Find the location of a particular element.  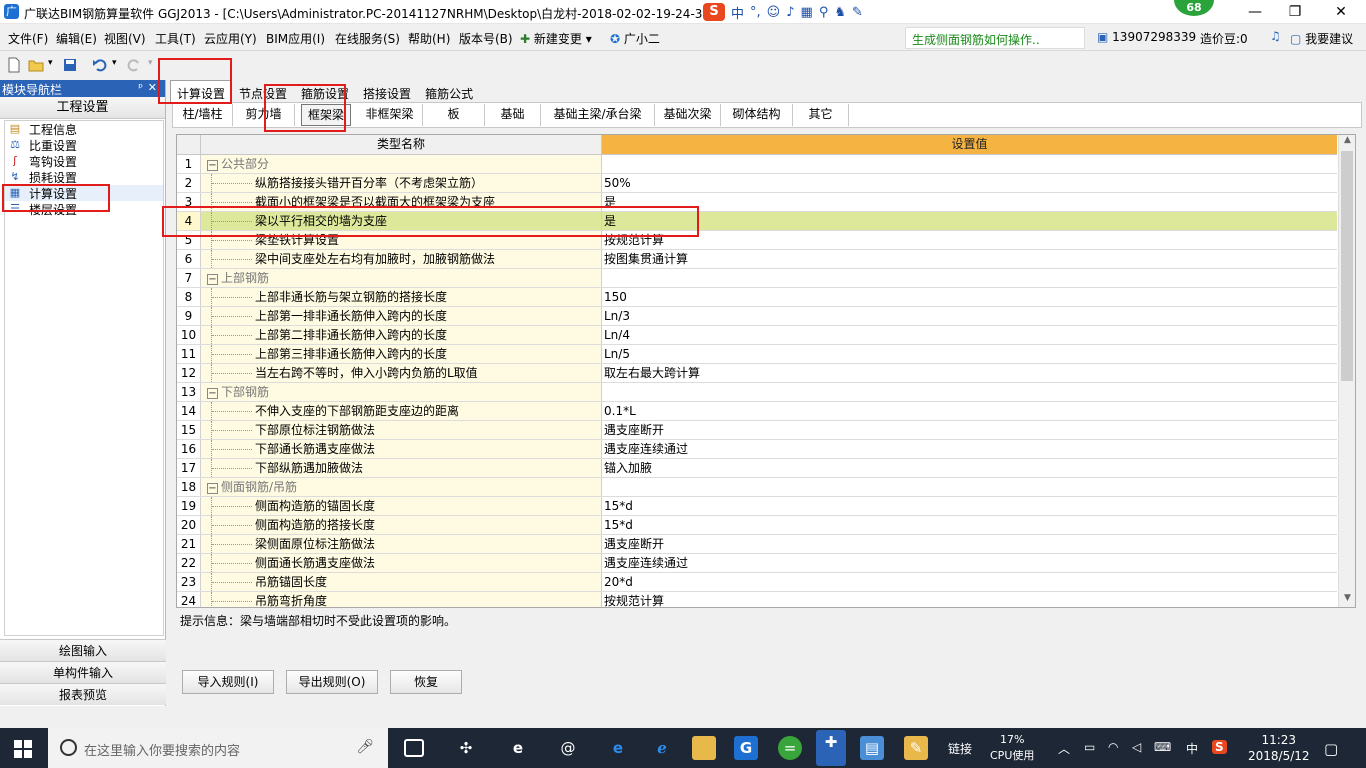

doc-app-icon: ▤ is located at coordinates (872, 748).